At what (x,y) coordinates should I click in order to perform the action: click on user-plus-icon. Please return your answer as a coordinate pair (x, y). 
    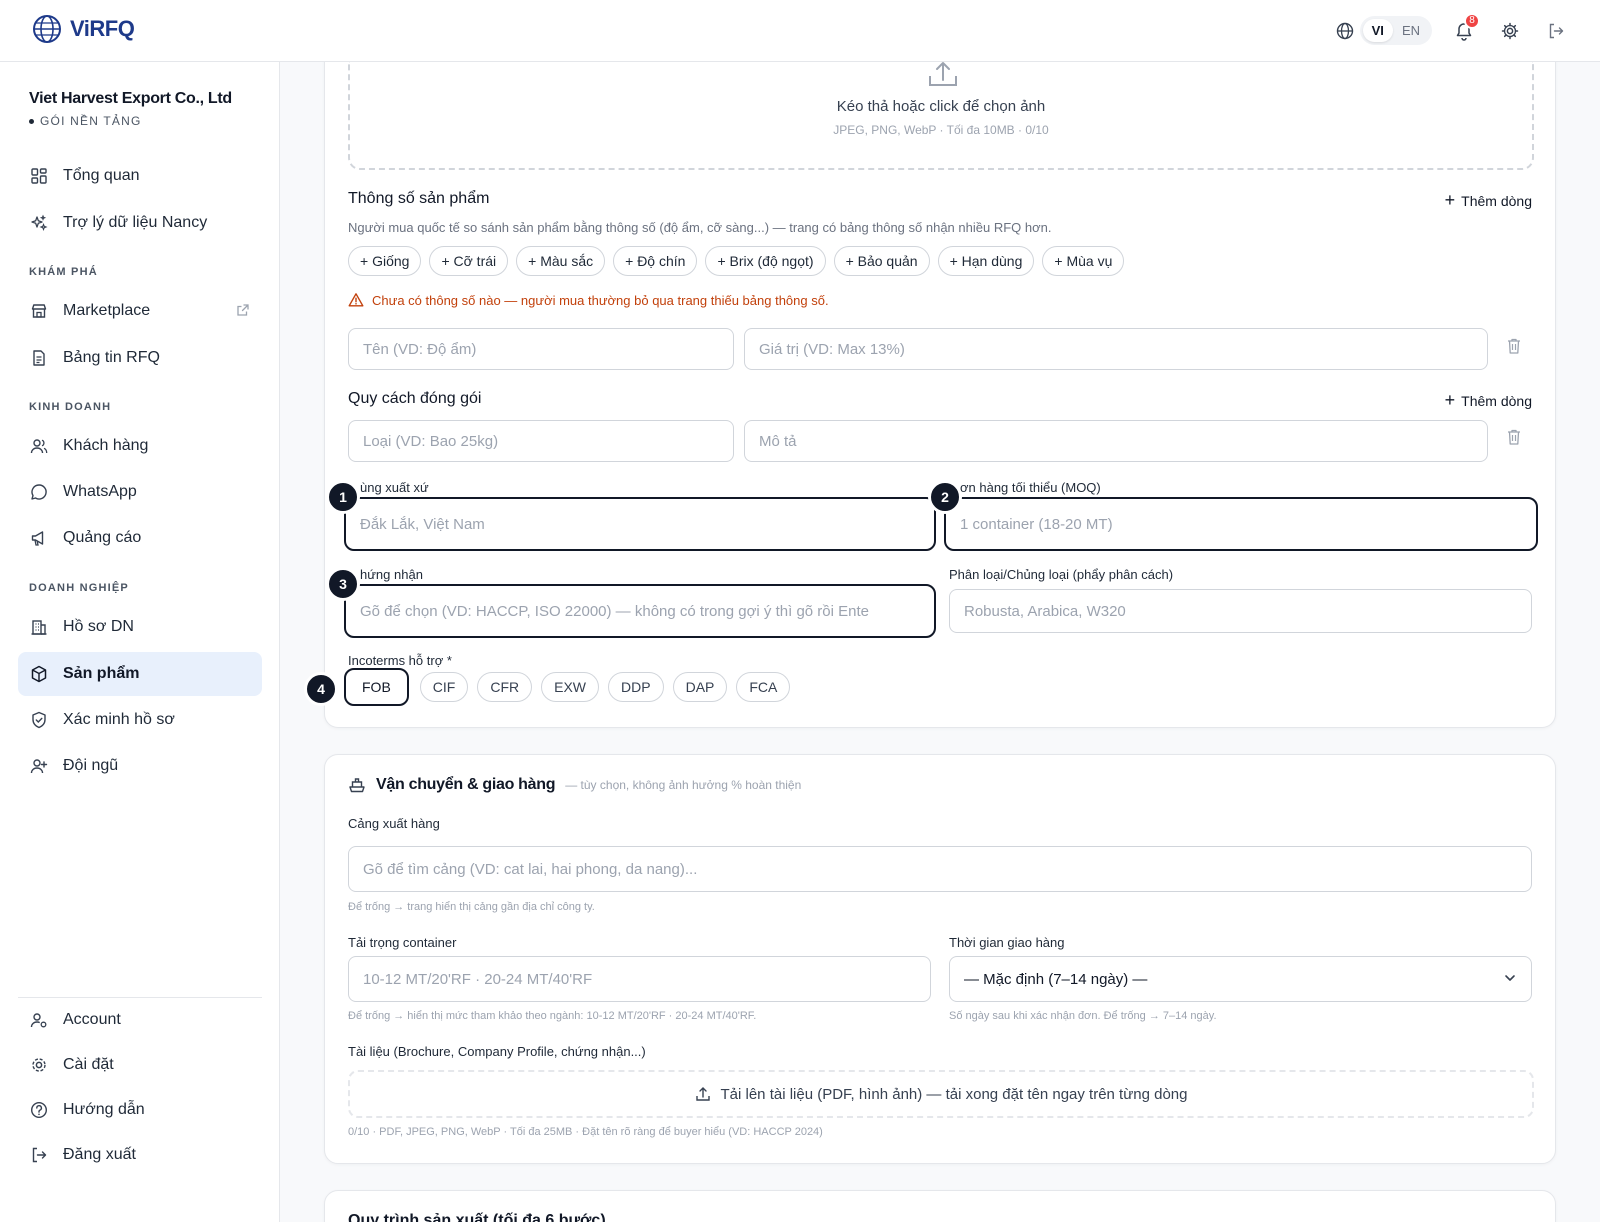
    Looking at the image, I should click on (39, 766).